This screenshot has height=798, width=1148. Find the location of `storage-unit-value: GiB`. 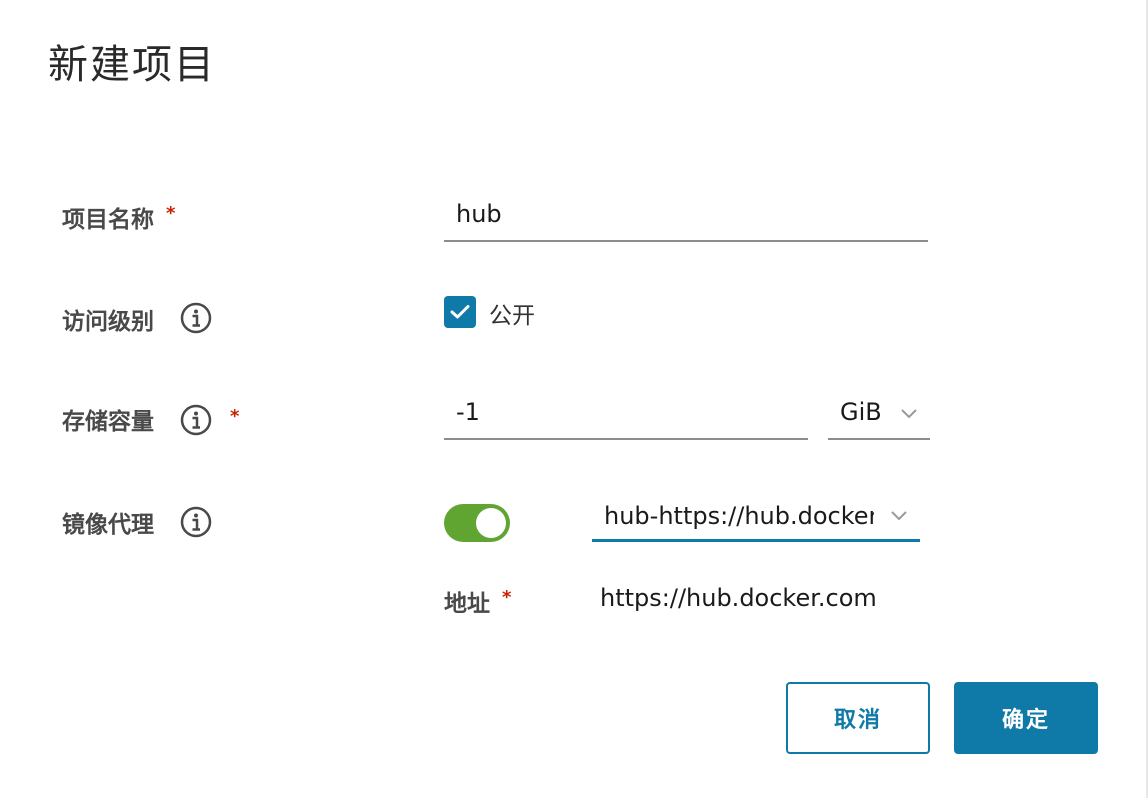

storage-unit-value: GiB is located at coordinates (861, 412).